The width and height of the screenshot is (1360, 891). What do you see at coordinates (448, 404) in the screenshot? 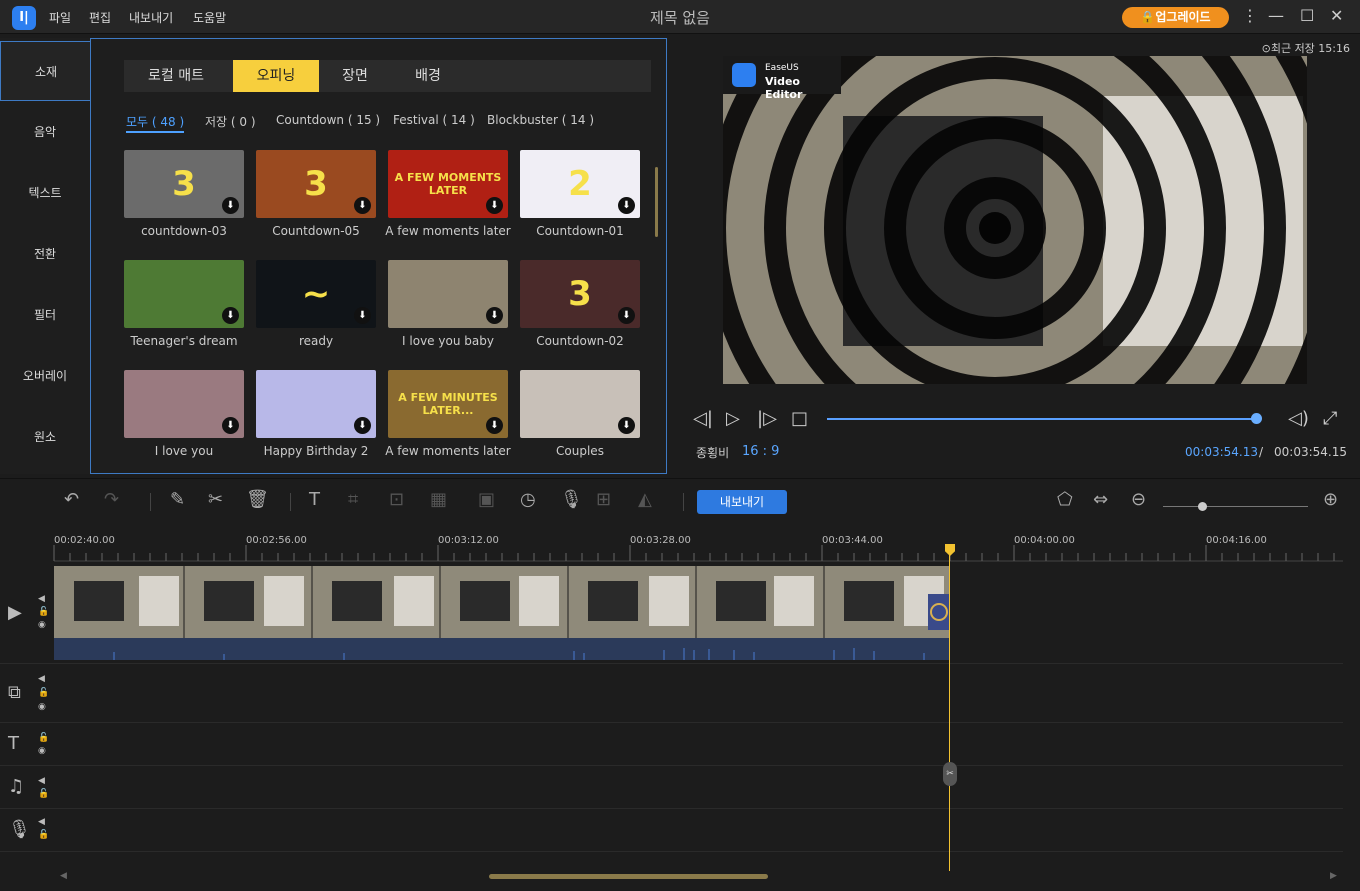
I see `template-thumbnail: A FEW MINUTES LATER... ⬇` at bounding box center [448, 404].